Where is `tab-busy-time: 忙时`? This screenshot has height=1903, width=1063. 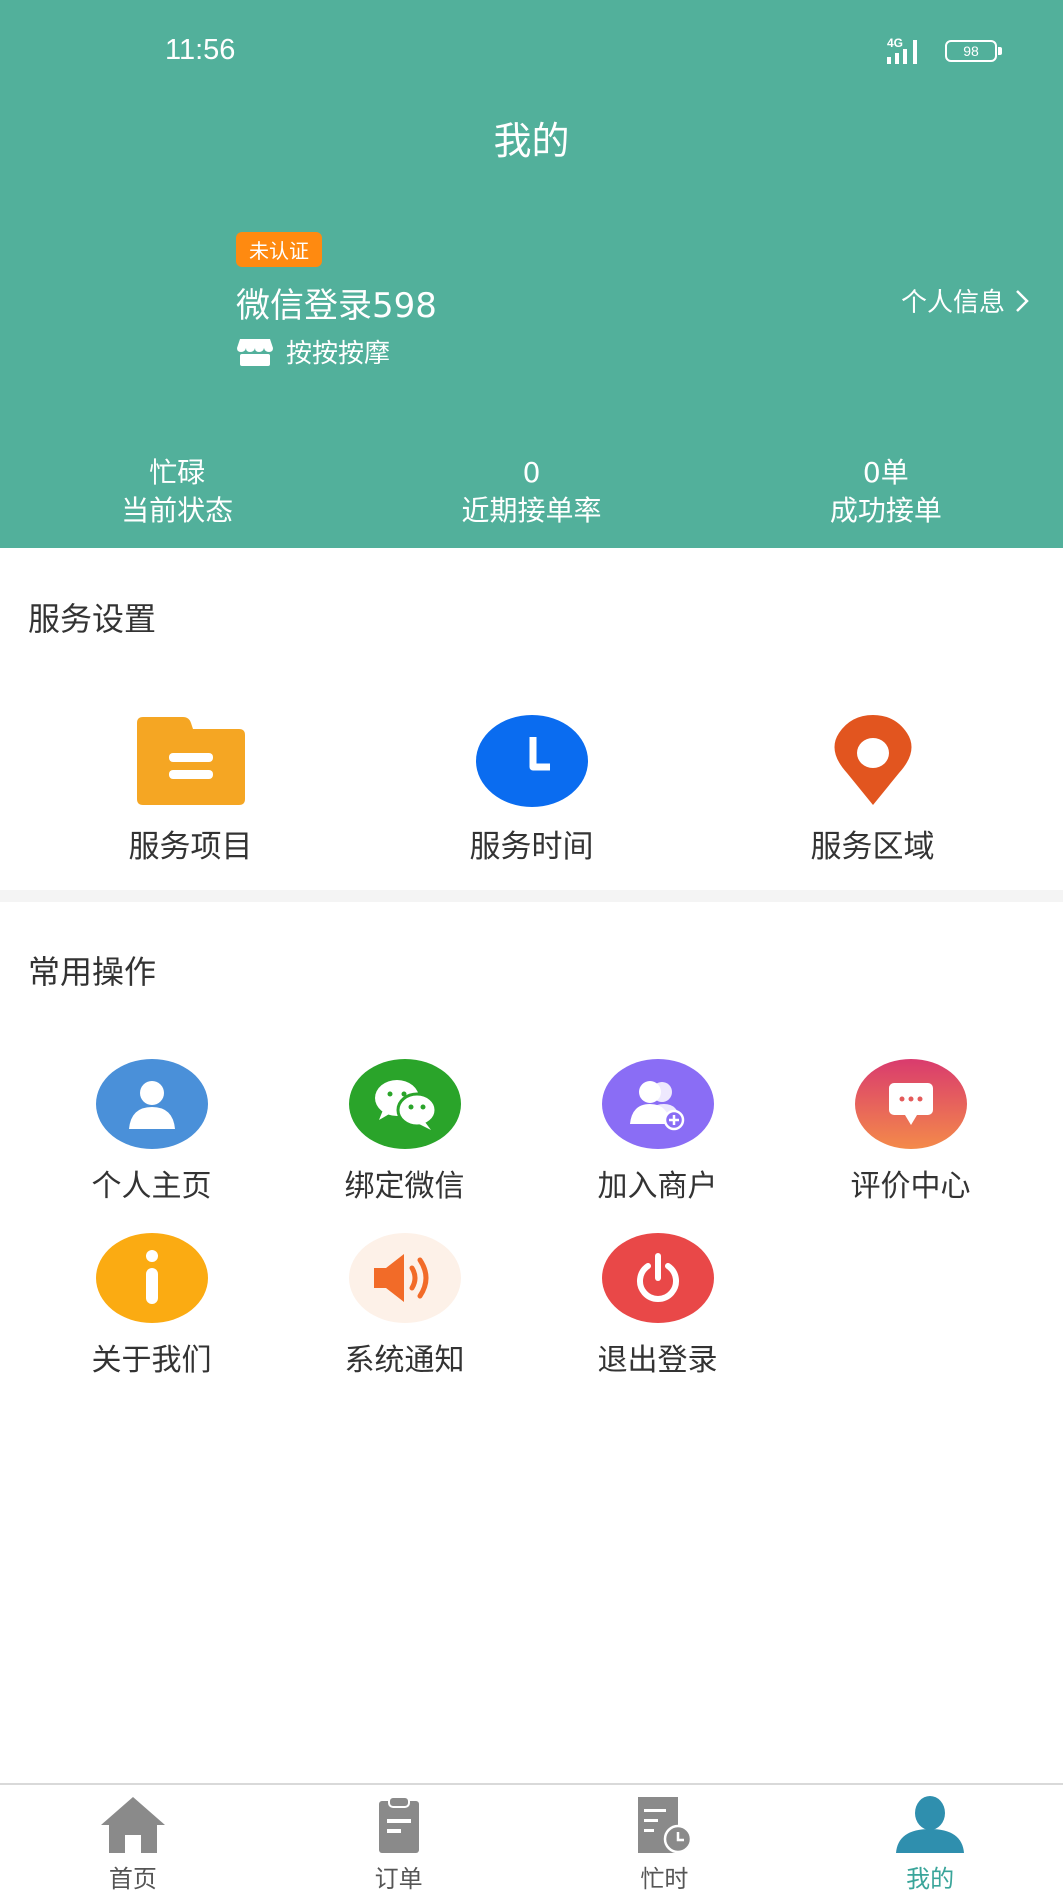 tab-busy-time: 忙时 is located at coordinates (665, 1844).